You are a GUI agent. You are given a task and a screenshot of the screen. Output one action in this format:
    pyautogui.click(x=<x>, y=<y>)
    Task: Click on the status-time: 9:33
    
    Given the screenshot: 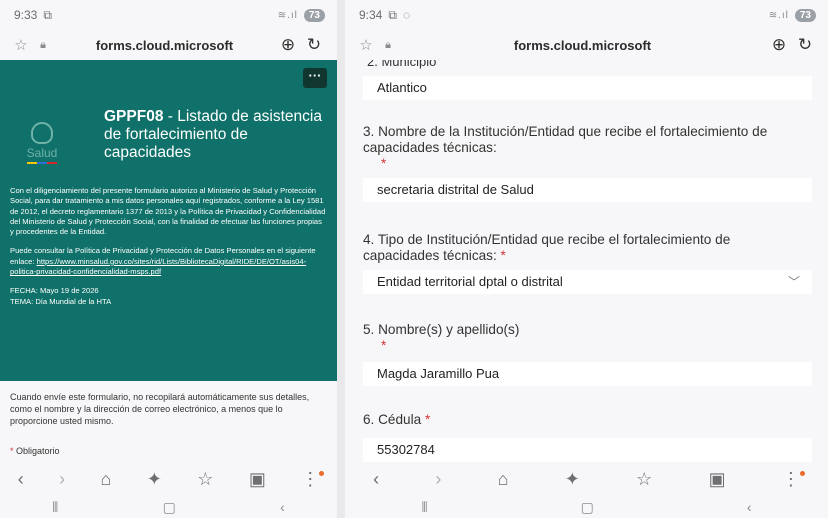 What is the action you would take?
    pyautogui.click(x=26, y=15)
    